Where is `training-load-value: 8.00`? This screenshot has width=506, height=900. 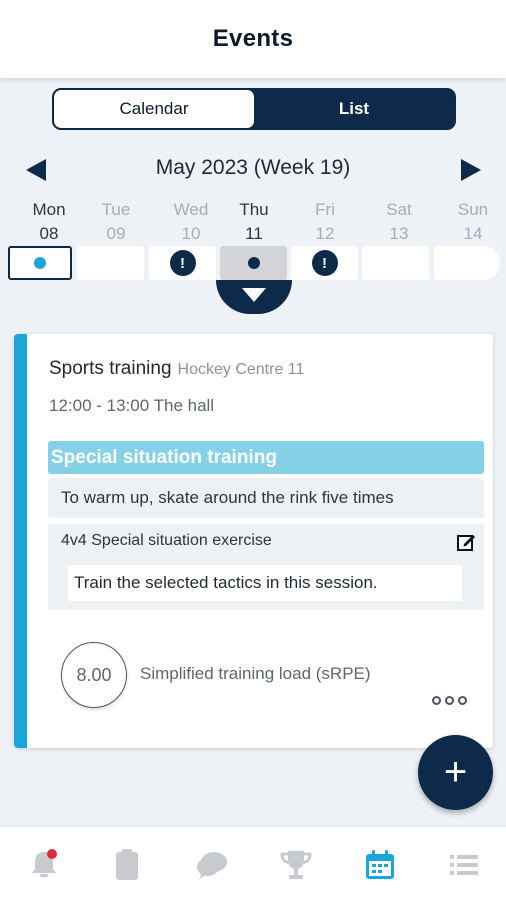 training-load-value: 8.00 is located at coordinates (94, 675).